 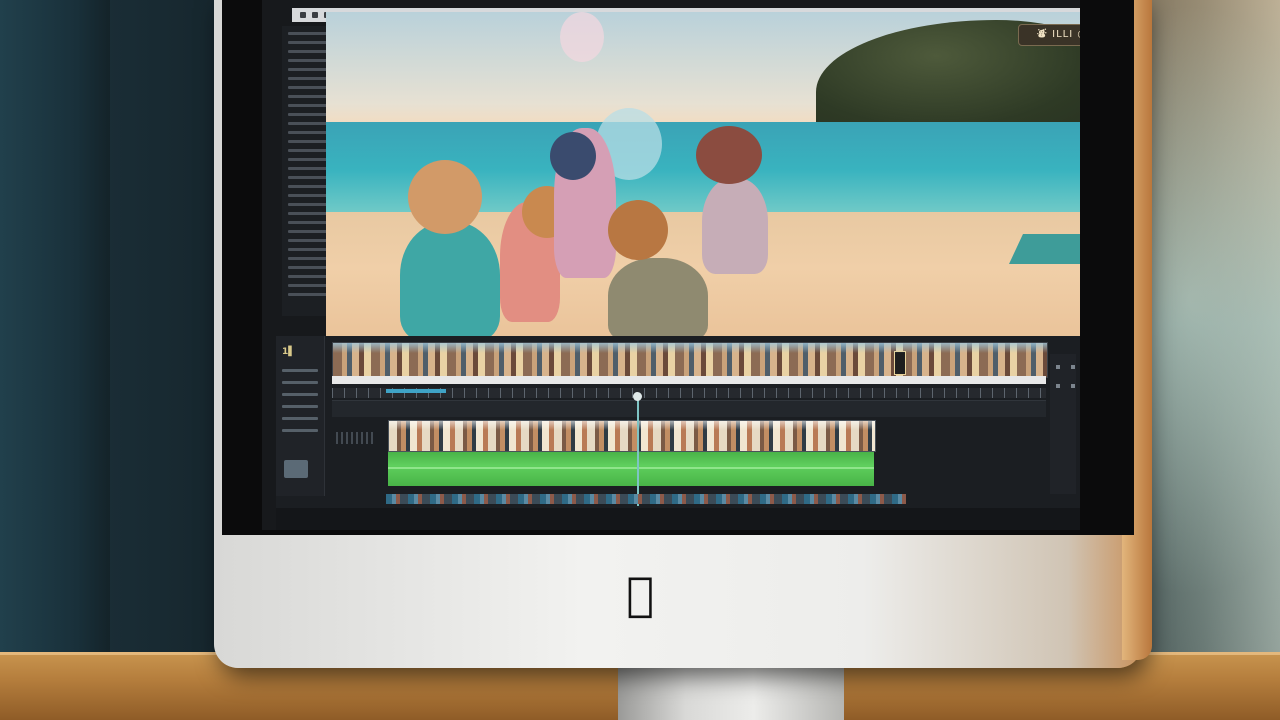 I want to click on clip-thumbnail-icon, so click(x=296, y=469).